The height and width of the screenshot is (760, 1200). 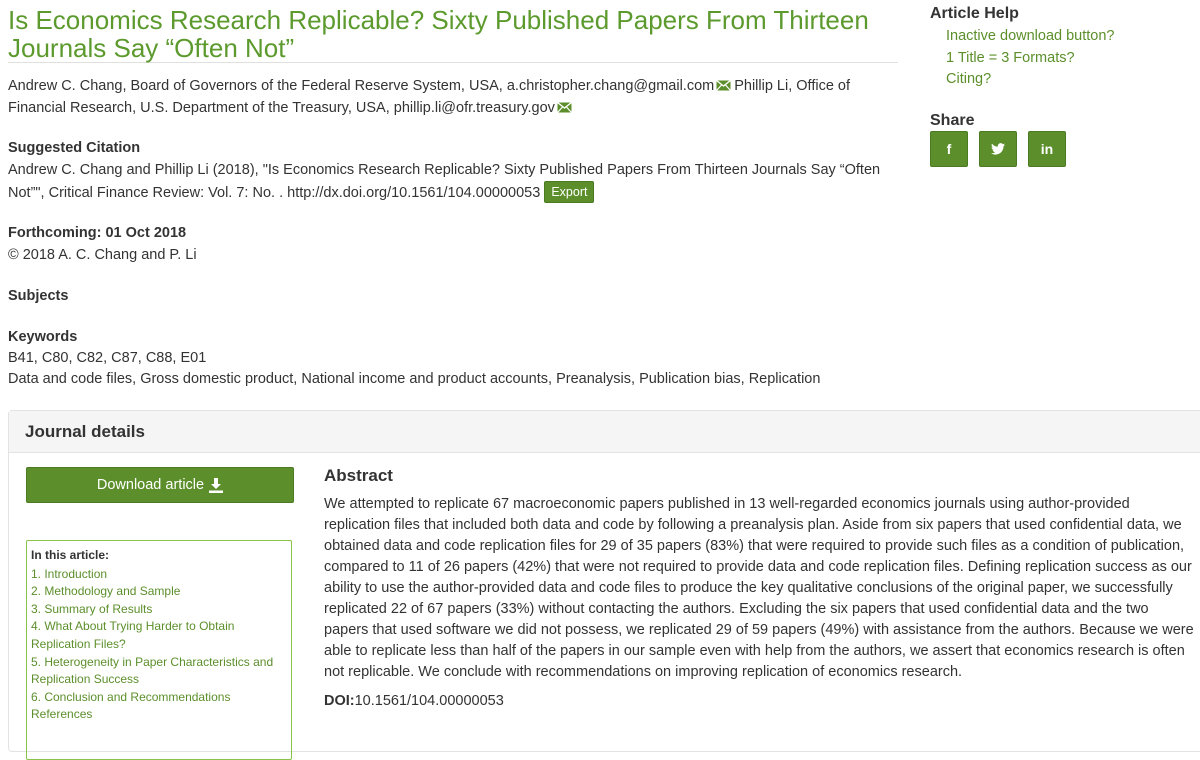 I want to click on toc-item-introduction: 1. Introduction, so click(x=161, y=575).